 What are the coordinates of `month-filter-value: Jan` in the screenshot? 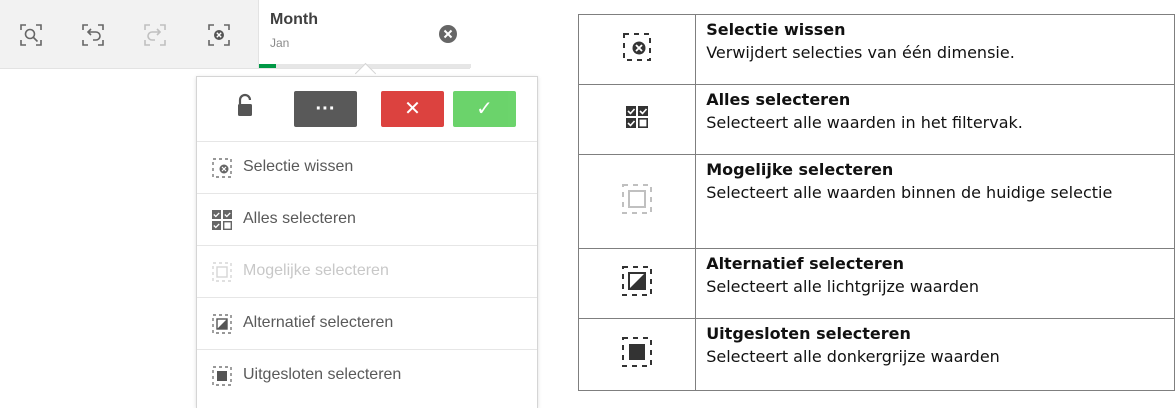 It's located at (280, 43).